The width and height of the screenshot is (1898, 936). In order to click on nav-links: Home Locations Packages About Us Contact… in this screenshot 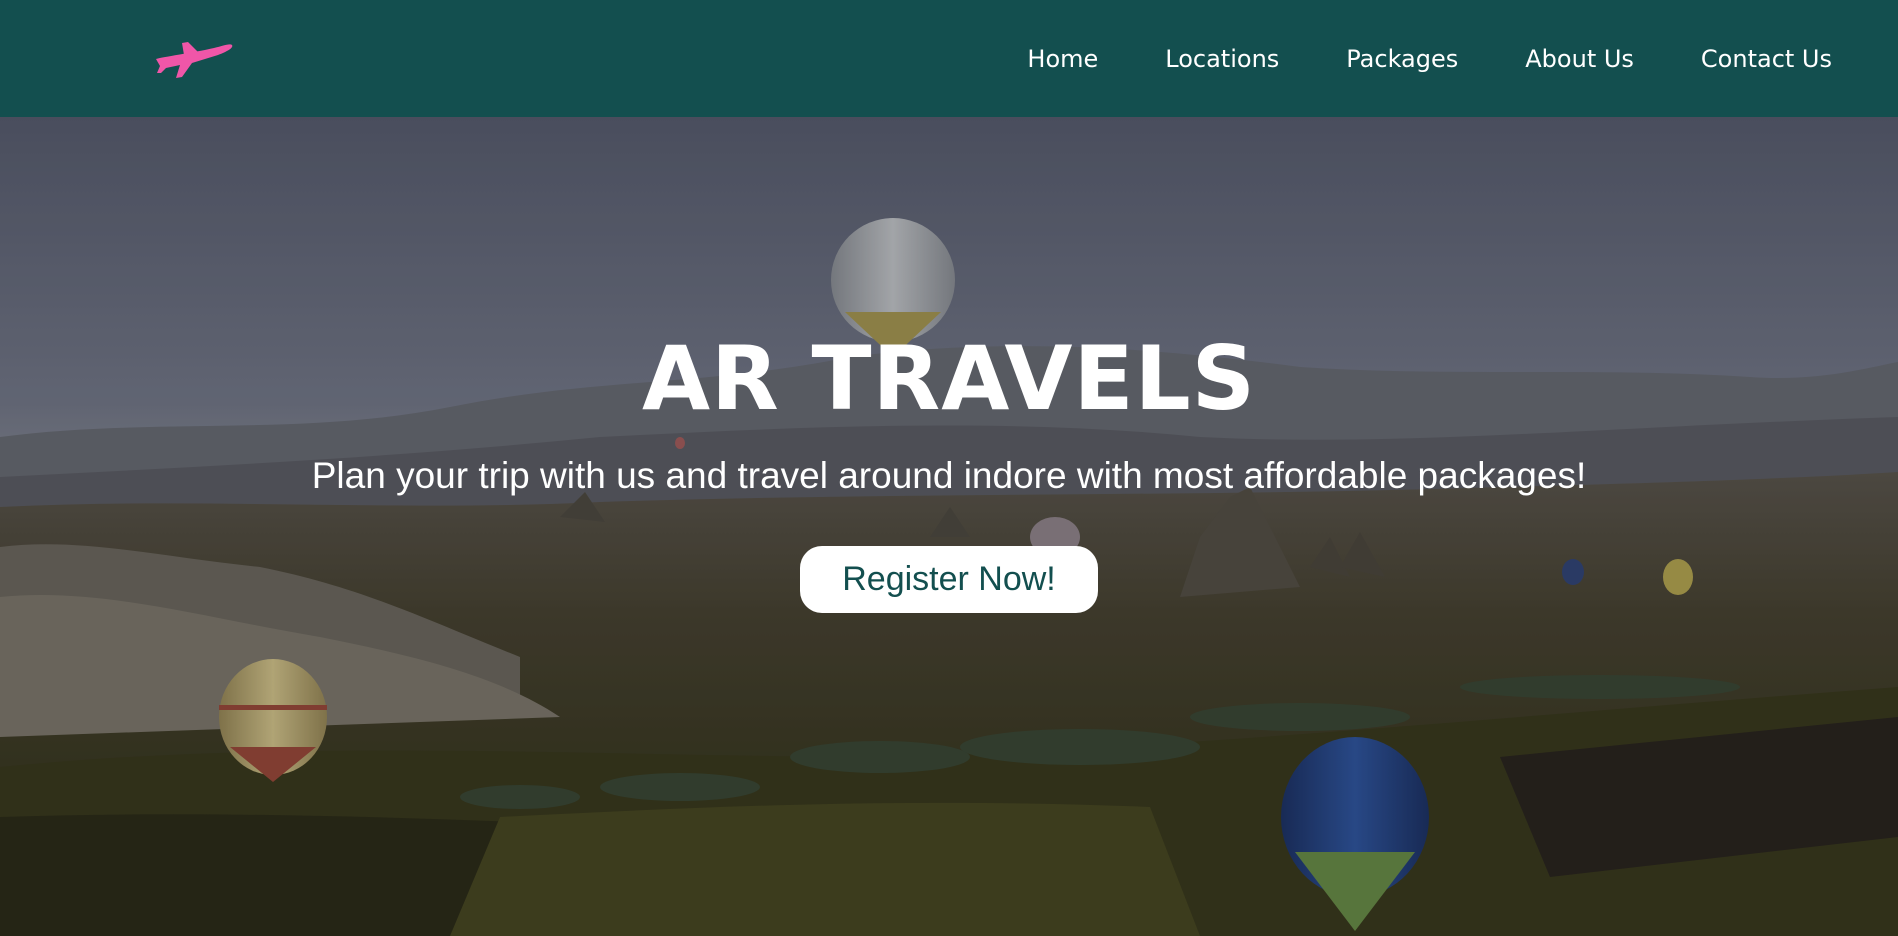, I will do `click(1396, 58)`.